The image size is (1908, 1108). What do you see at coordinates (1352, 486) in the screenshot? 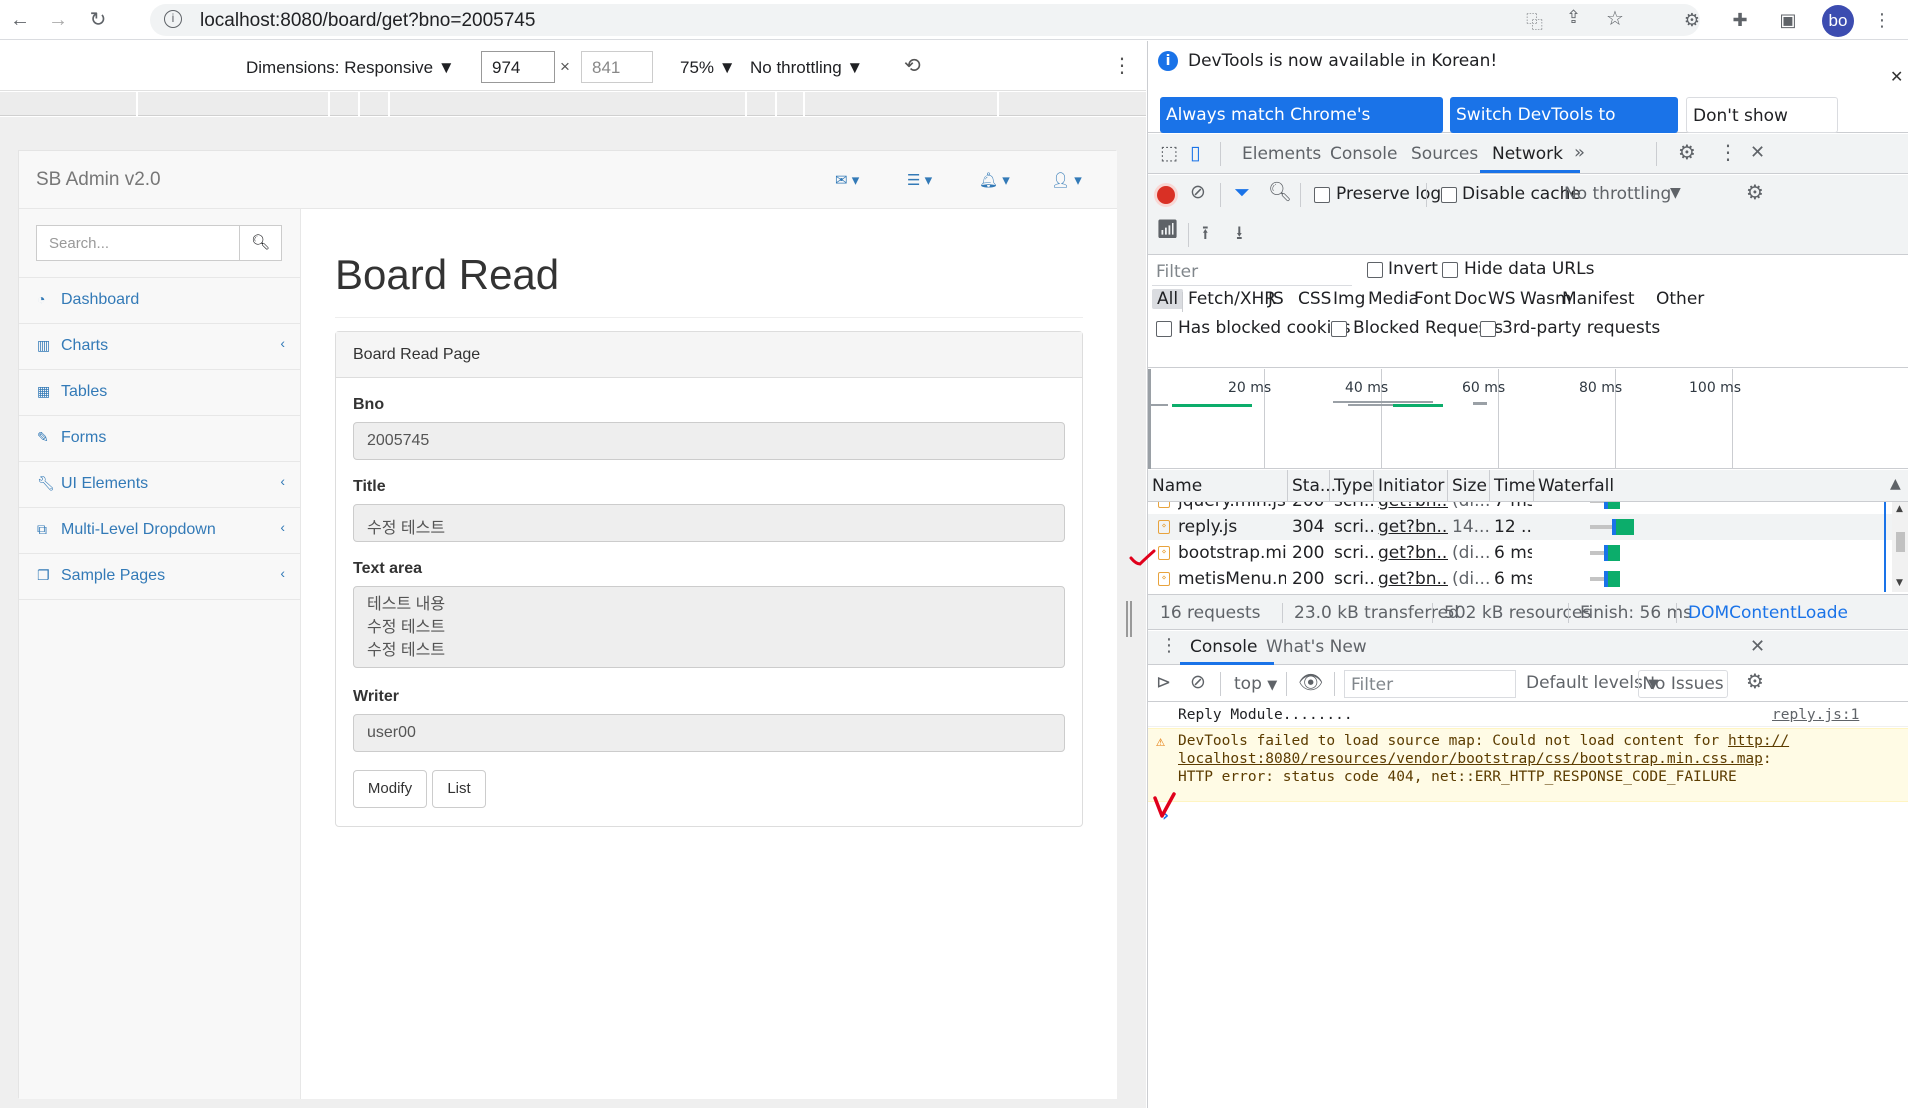
I see `col-type: Type` at bounding box center [1352, 486].